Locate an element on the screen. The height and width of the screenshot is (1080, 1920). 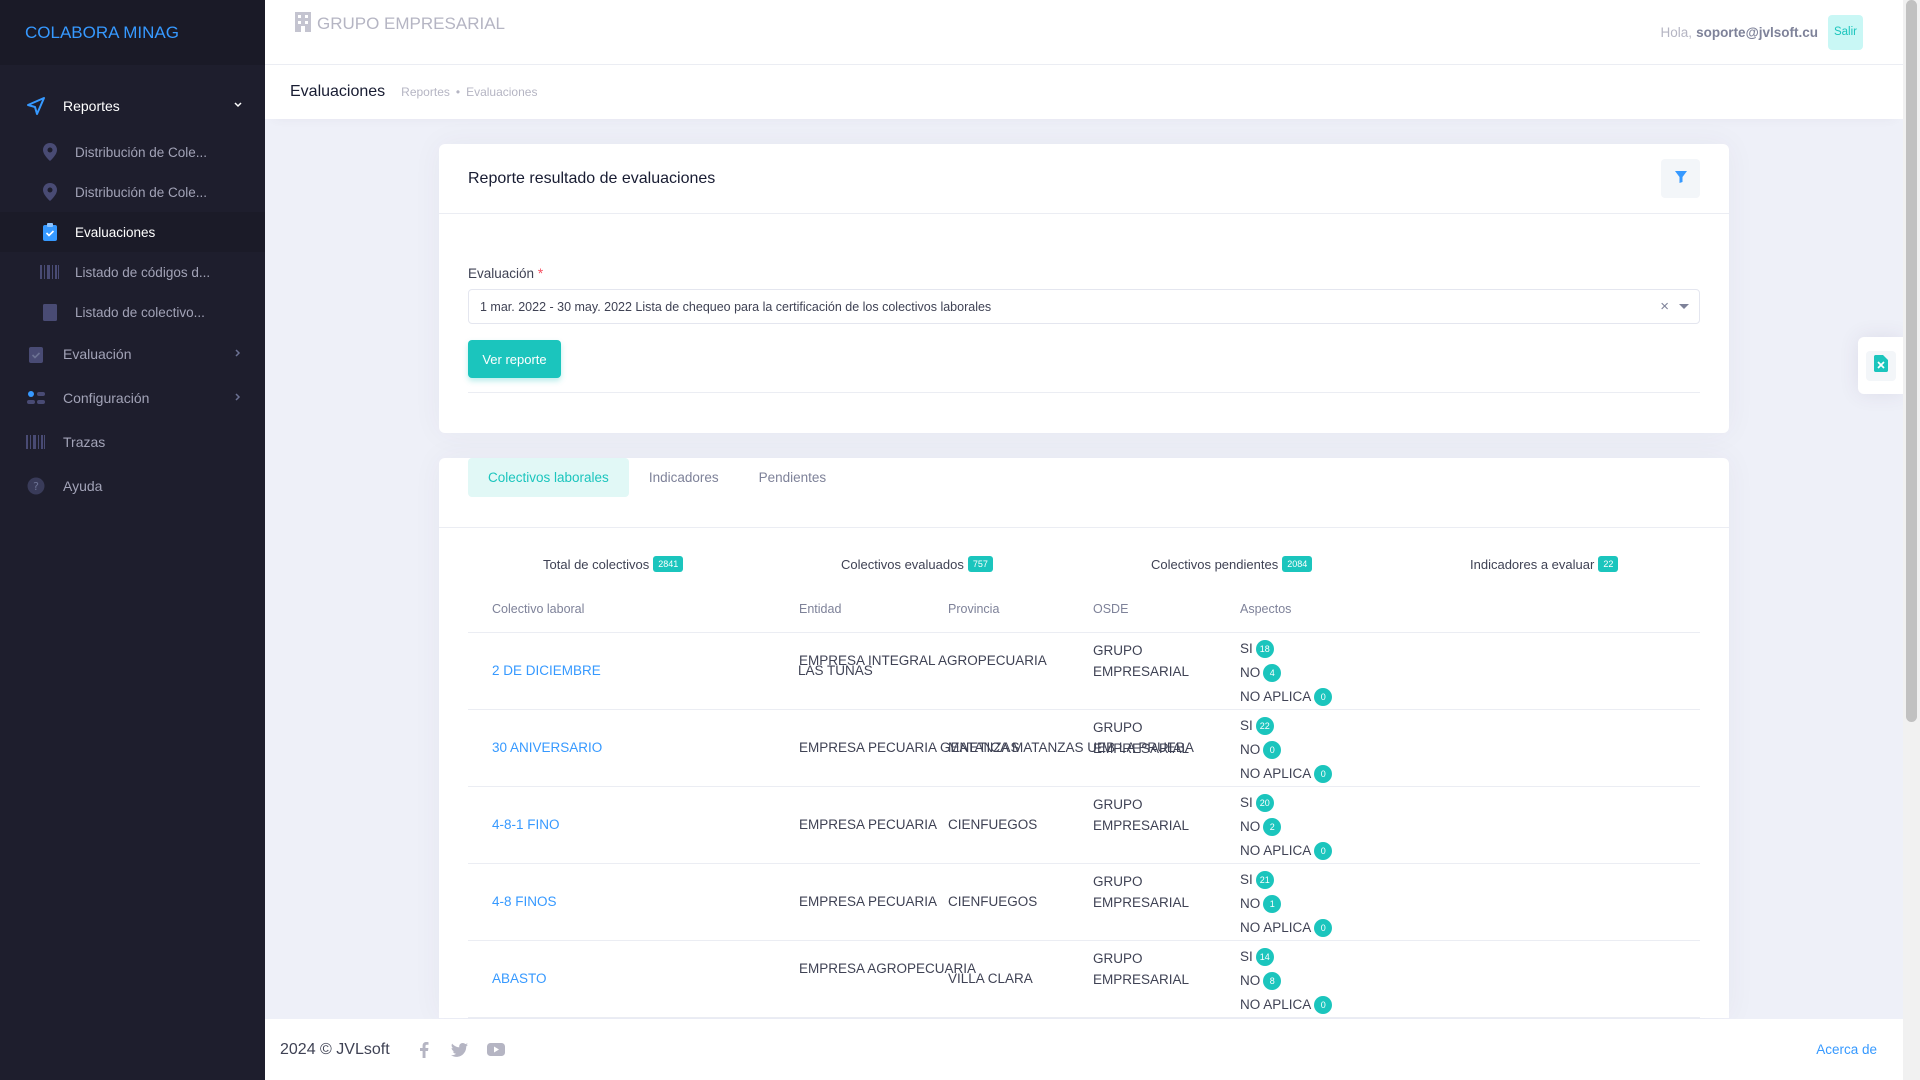
subheader: Evaluaciones Reportes • Evaluaciones is located at coordinates (1084, 92).